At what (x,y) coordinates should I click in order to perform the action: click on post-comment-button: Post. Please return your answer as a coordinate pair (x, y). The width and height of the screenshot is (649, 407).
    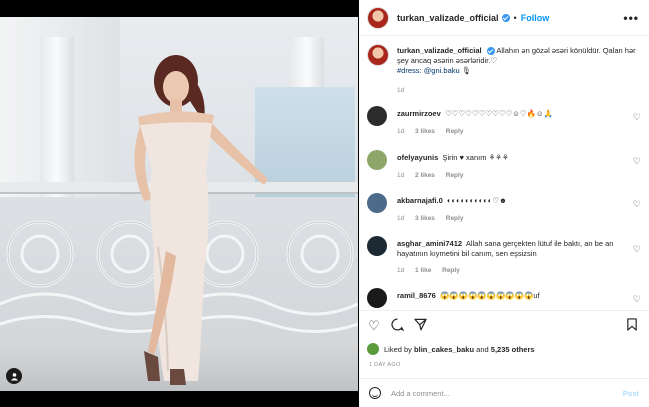
    Looking at the image, I should click on (631, 393).